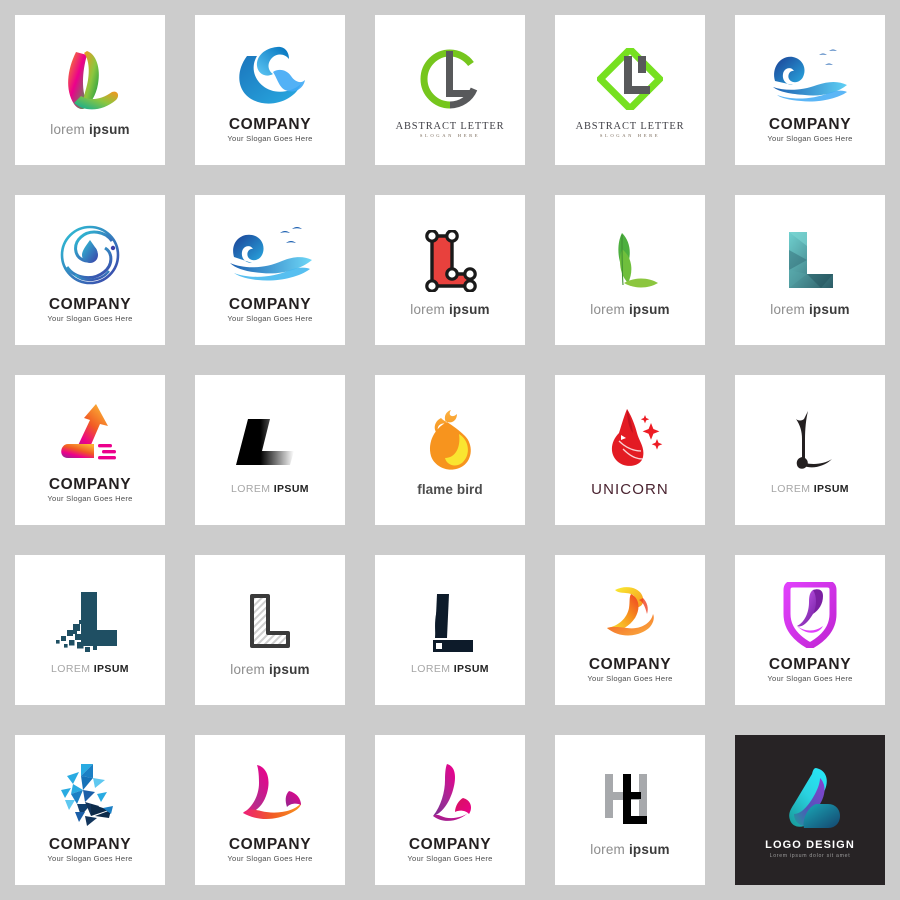 The width and height of the screenshot is (900, 900). Describe the element at coordinates (630, 801) in the screenshot. I see `gray-black-monogram-hl-icon` at that location.